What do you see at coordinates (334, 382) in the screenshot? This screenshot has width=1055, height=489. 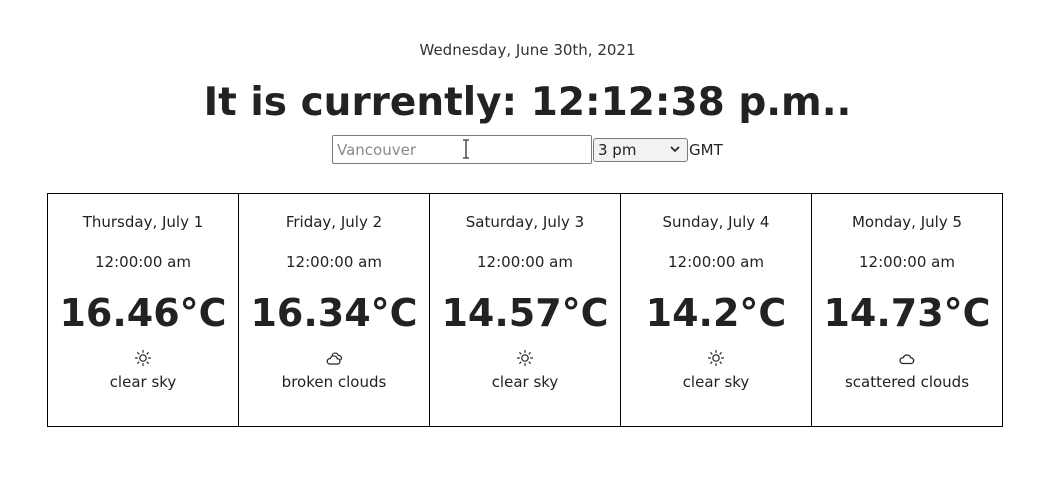 I see `forecast-description: broken clouds` at bounding box center [334, 382].